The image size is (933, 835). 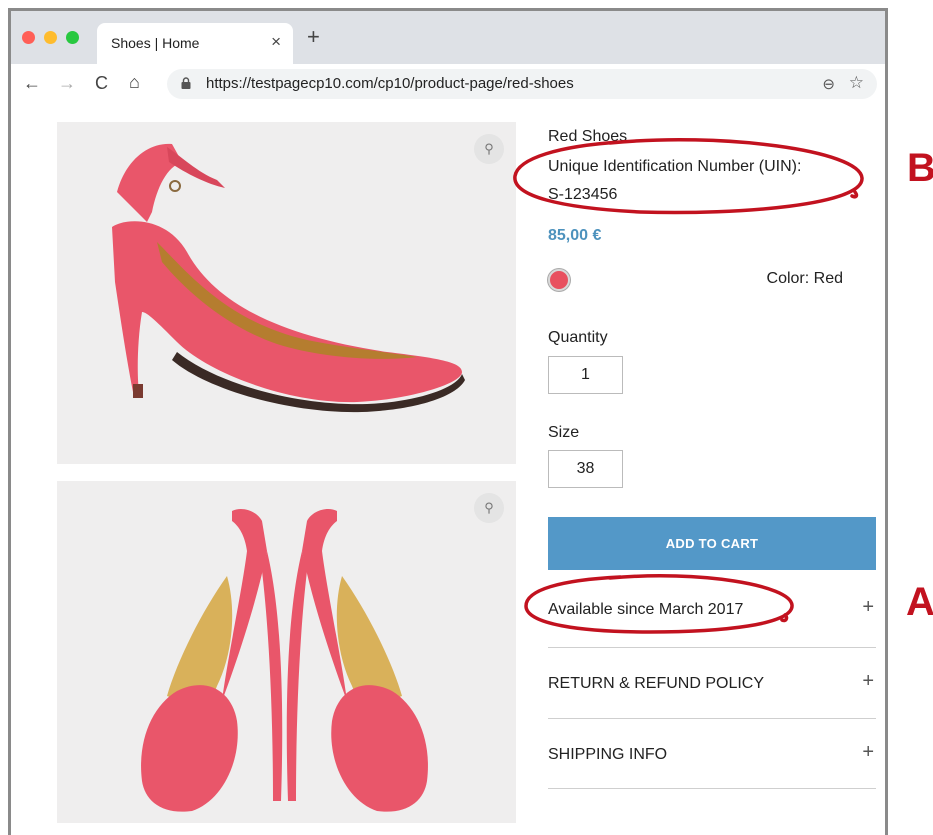 I want to click on accordion-availability: Available since March 2017 +, so click(x=712, y=609).